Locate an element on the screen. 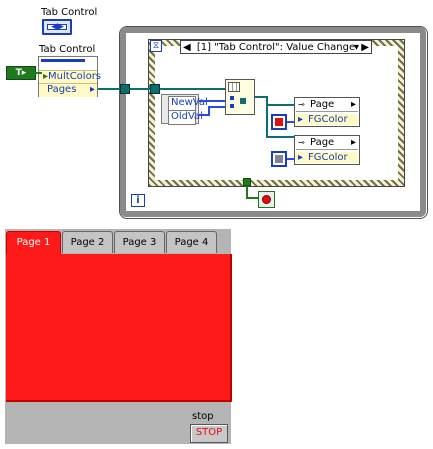  gray-color-swatch is located at coordinates (279, 159).